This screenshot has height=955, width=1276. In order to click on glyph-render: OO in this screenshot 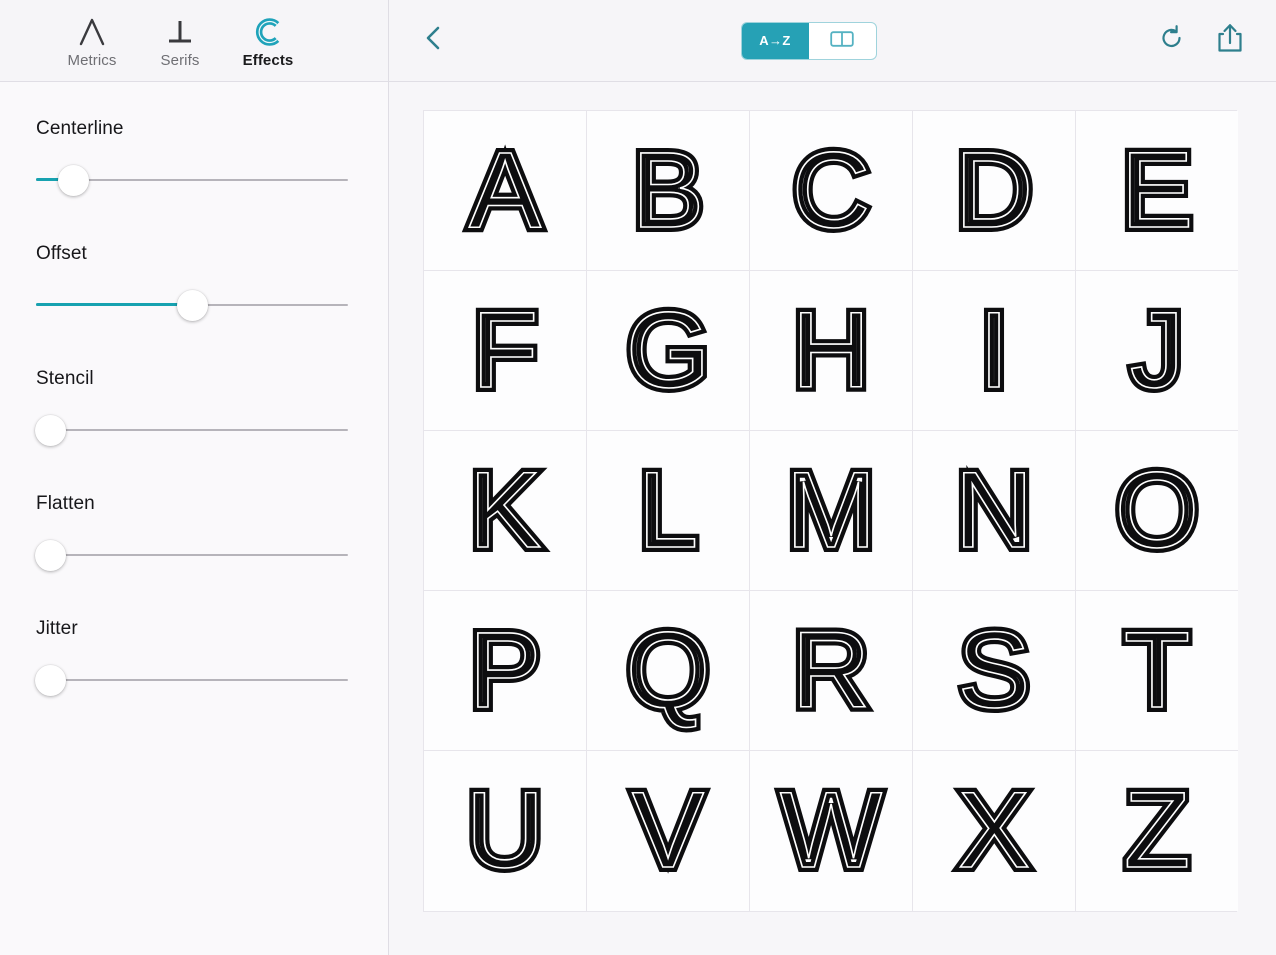, I will do `click(1157, 509)`.